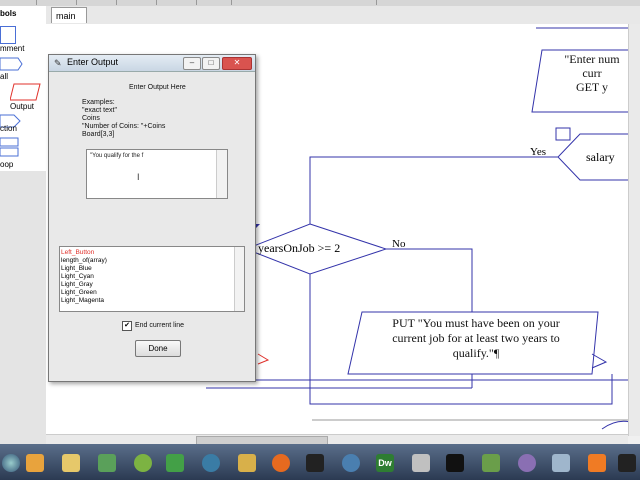 The image size is (640, 480). I want to click on comment-symbol, so click(8, 35).